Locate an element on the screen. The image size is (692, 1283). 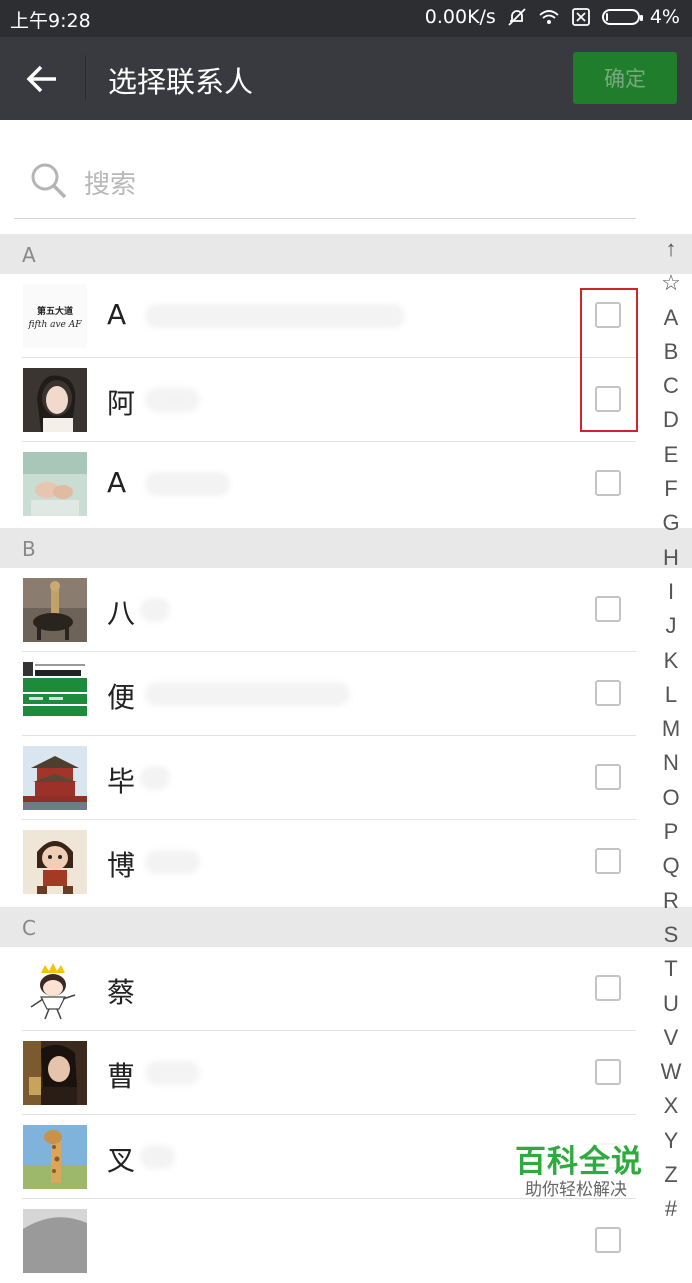
logo-text-cn: 第五大道 is located at coordinates (55, 311).